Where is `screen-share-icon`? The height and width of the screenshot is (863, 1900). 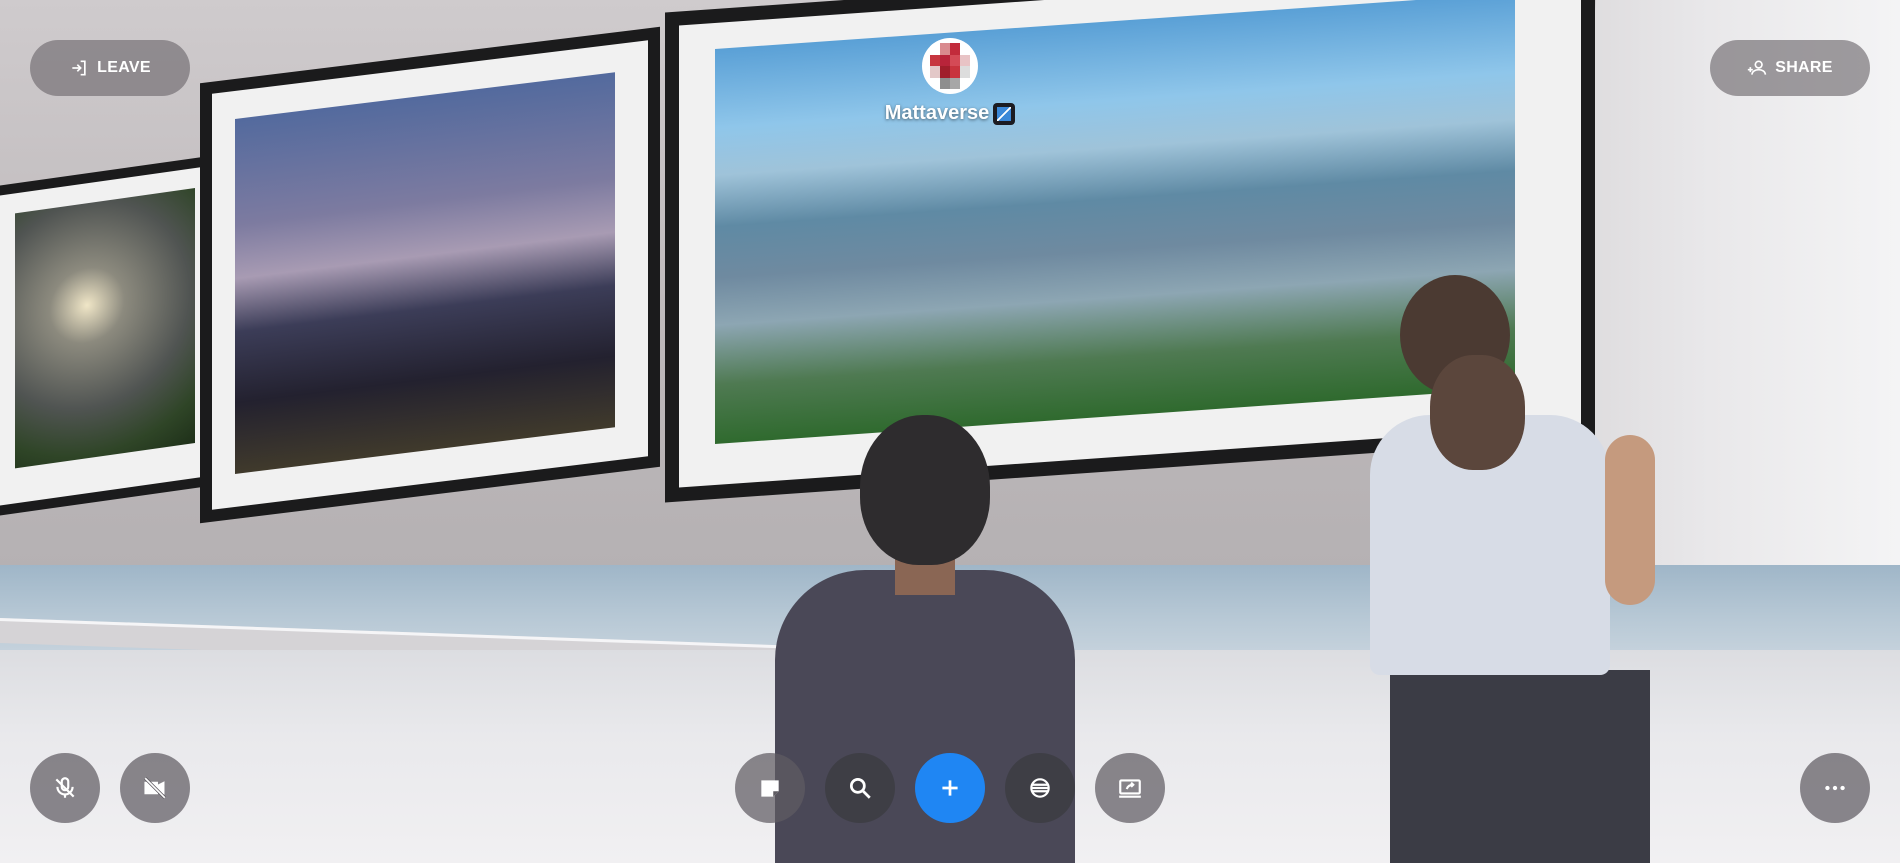 screen-share-icon is located at coordinates (1130, 788).